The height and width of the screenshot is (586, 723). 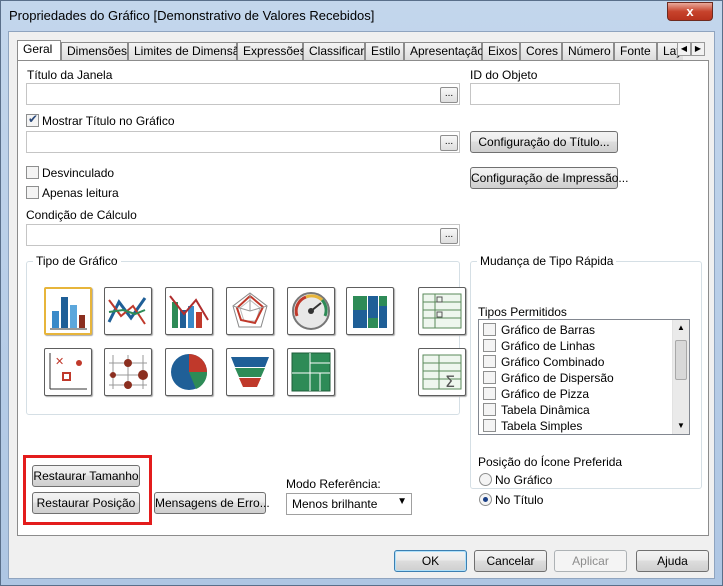 I want to click on calc-condition-input, so click(x=243, y=235).